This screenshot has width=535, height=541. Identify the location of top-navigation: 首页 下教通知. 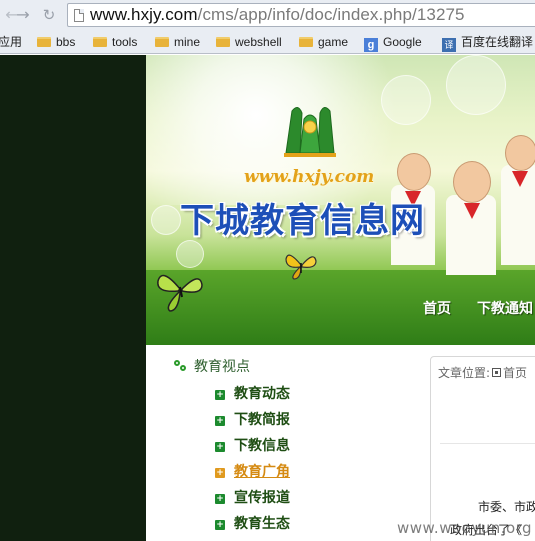
(479, 310).